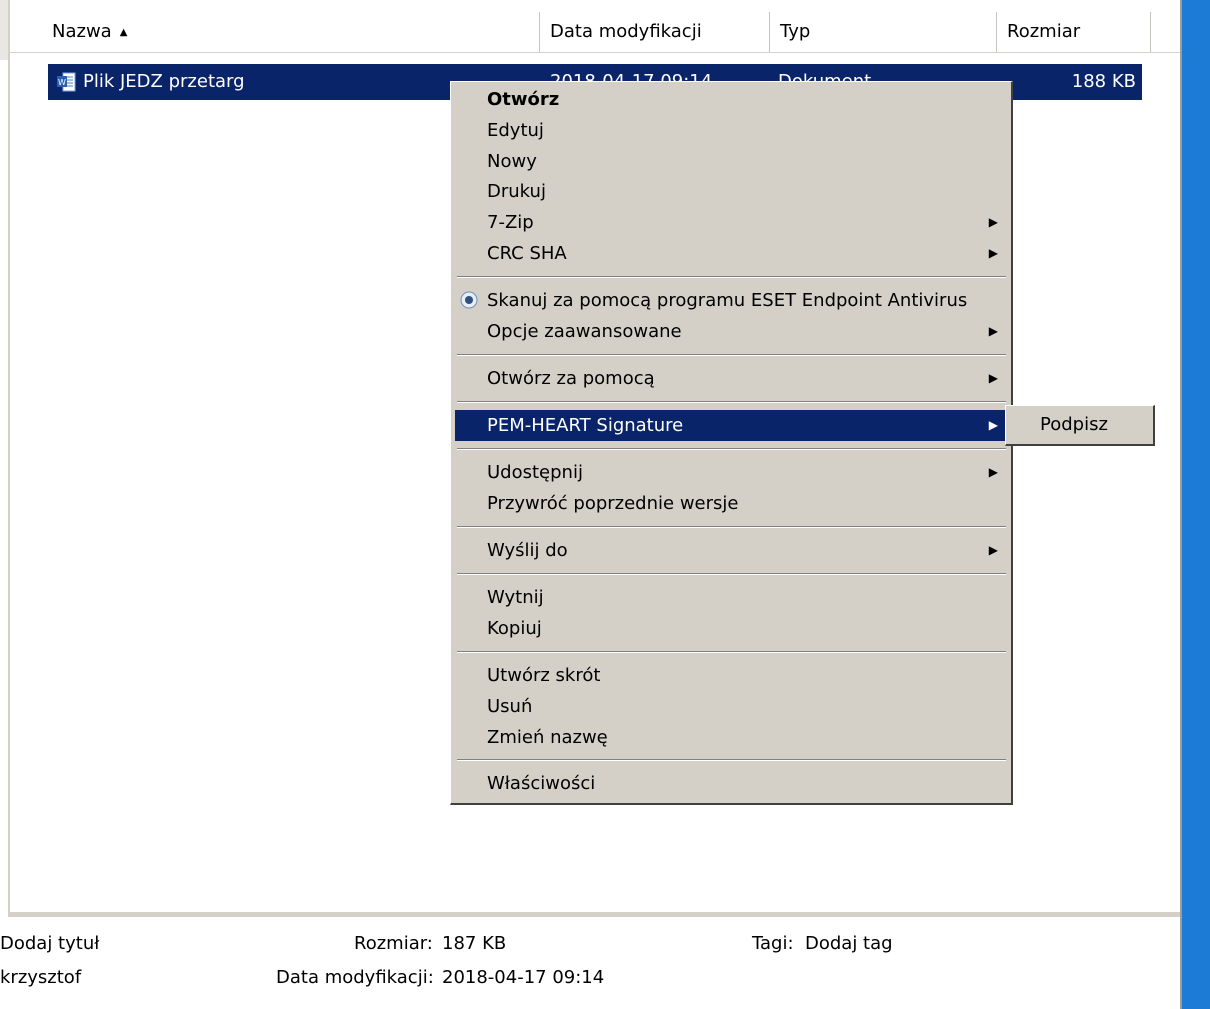  Describe the element at coordinates (732, 130) in the screenshot. I see `menu-item-edit: Edytuj` at that location.